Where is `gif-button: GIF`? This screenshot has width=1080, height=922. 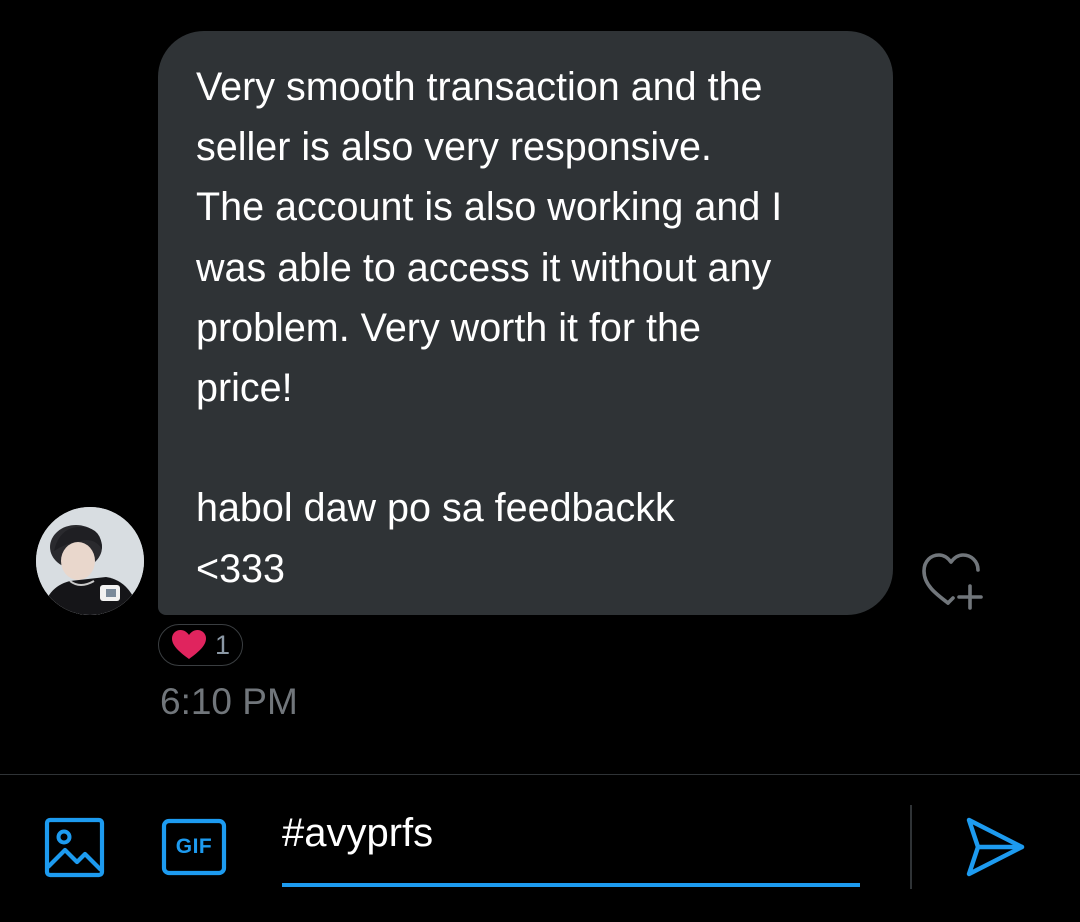
gif-button: GIF is located at coordinates (194, 847).